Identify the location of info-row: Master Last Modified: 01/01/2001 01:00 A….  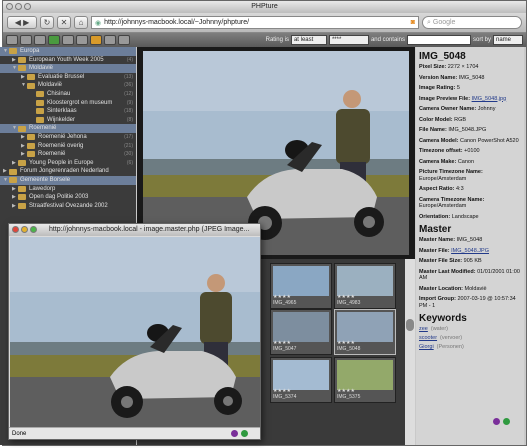
(470, 275).